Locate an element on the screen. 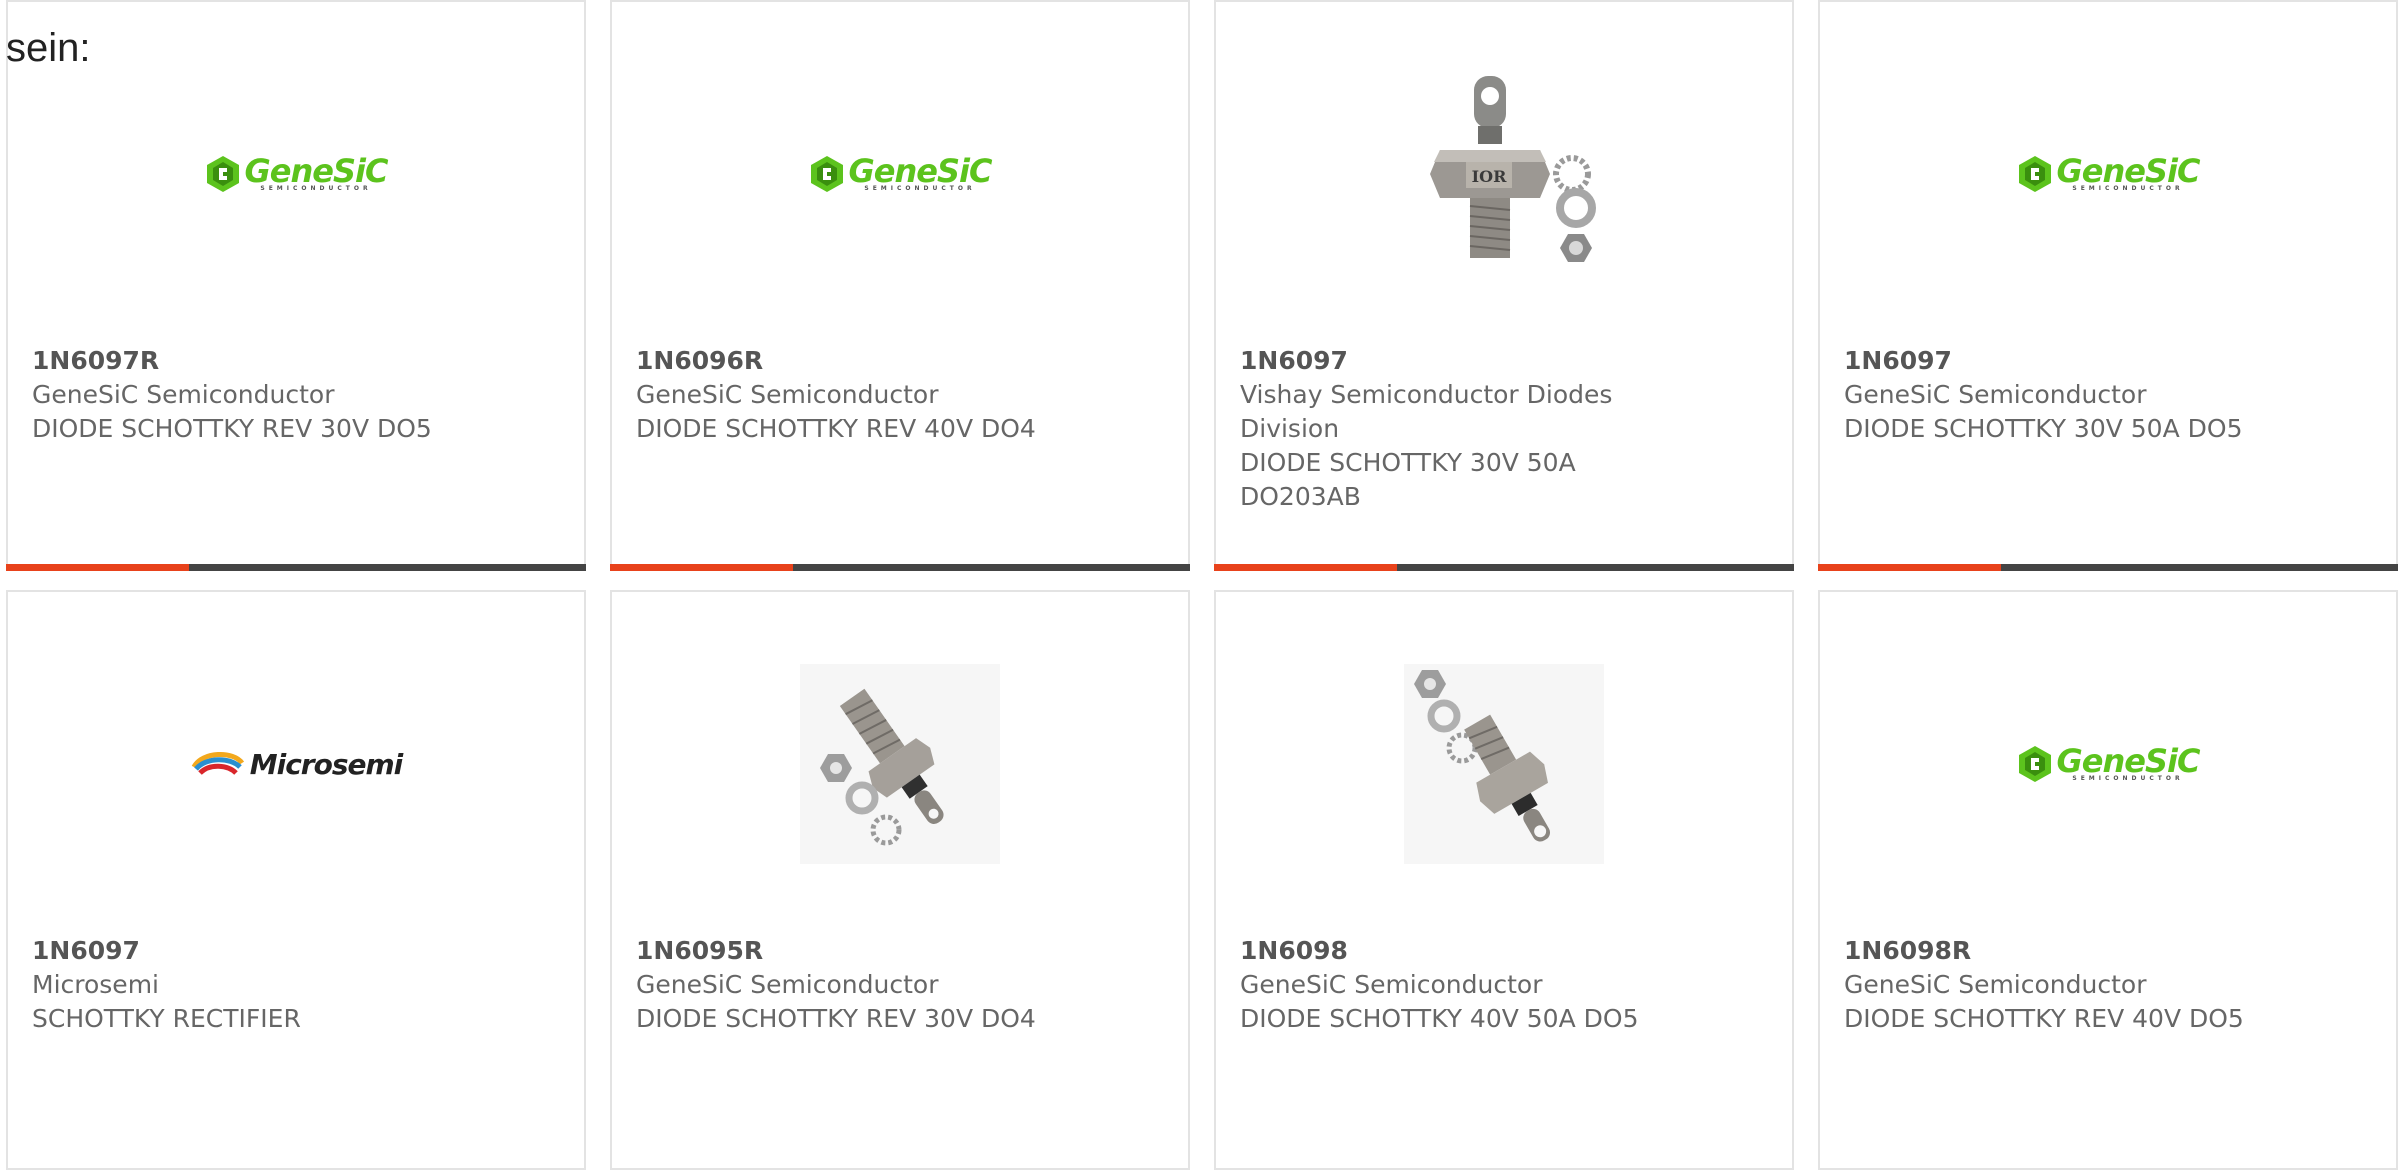 The width and height of the screenshot is (2400, 1170). description: DIODE SCHOTTKY 40V 50A DO5 is located at coordinates (1439, 1018).